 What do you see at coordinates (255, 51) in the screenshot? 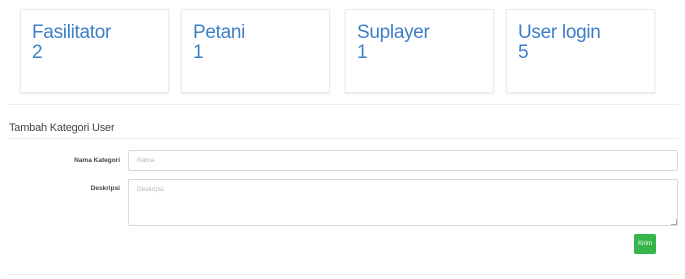
I see `stat-card-petani: Petani 1` at bounding box center [255, 51].